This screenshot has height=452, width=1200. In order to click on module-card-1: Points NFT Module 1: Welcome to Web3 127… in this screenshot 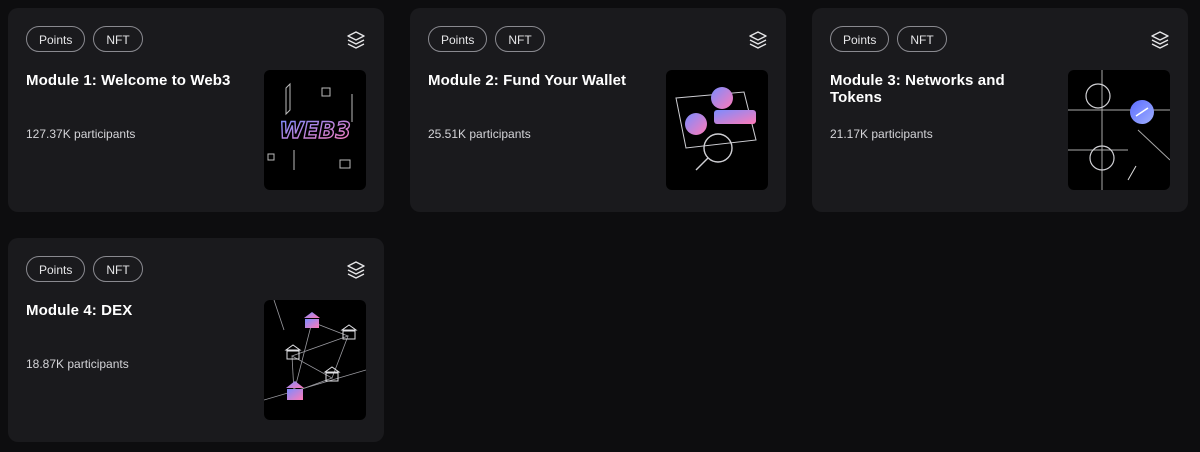, I will do `click(196, 110)`.